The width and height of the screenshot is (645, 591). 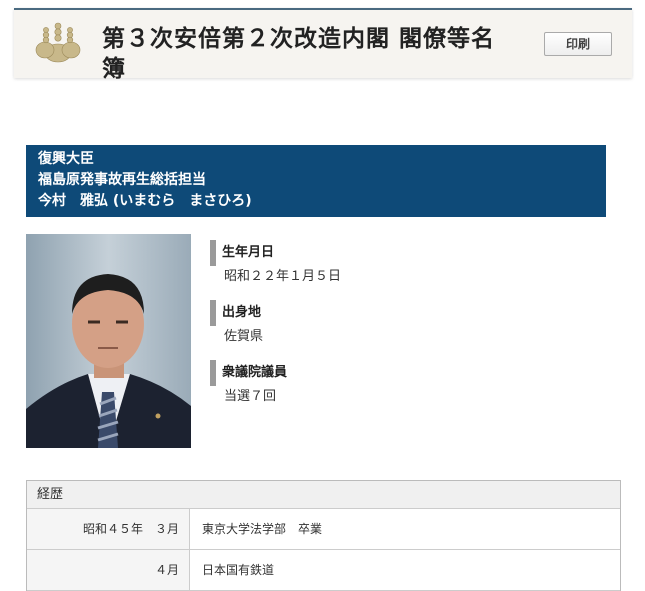 What do you see at coordinates (323, 495) in the screenshot?
I see `career-header: 経歴` at bounding box center [323, 495].